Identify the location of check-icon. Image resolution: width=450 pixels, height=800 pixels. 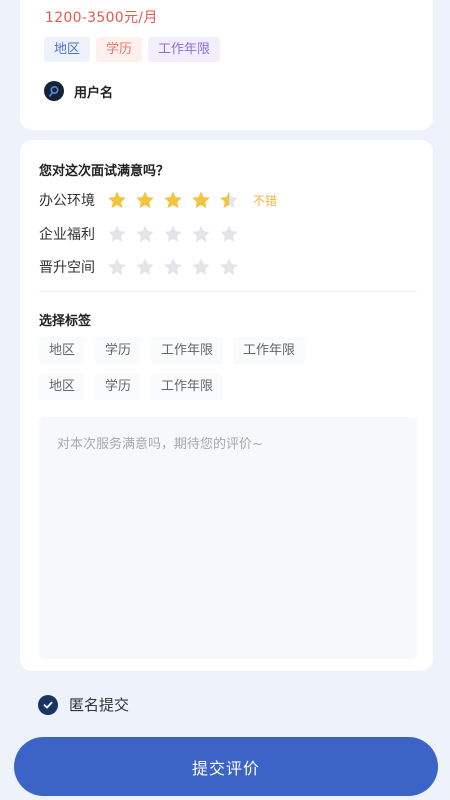
(48, 704).